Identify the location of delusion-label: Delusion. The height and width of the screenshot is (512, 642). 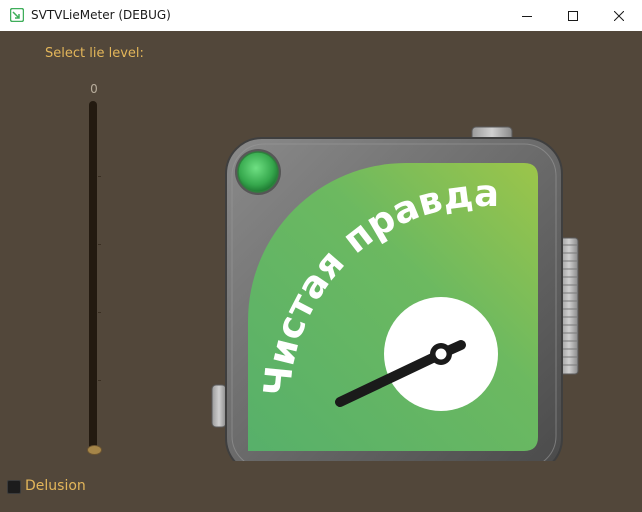
(55, 486).